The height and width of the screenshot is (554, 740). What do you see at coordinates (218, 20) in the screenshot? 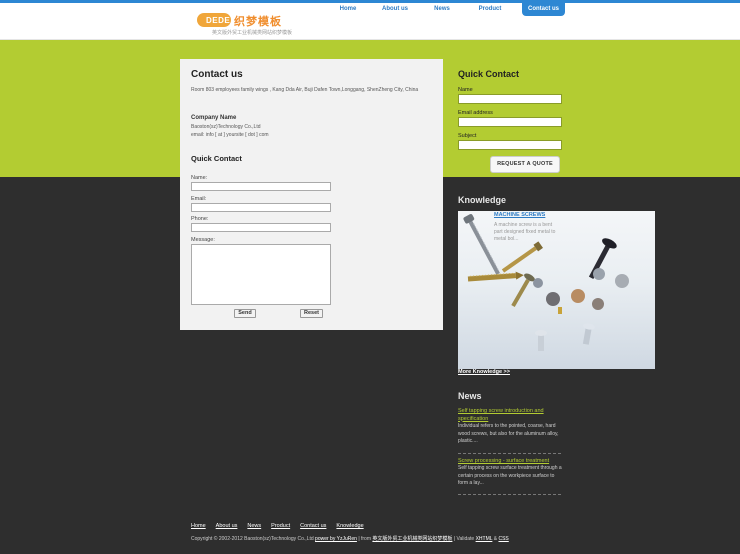
I see `logo-badge-text: DEDE` at bounding box center [218, 20].